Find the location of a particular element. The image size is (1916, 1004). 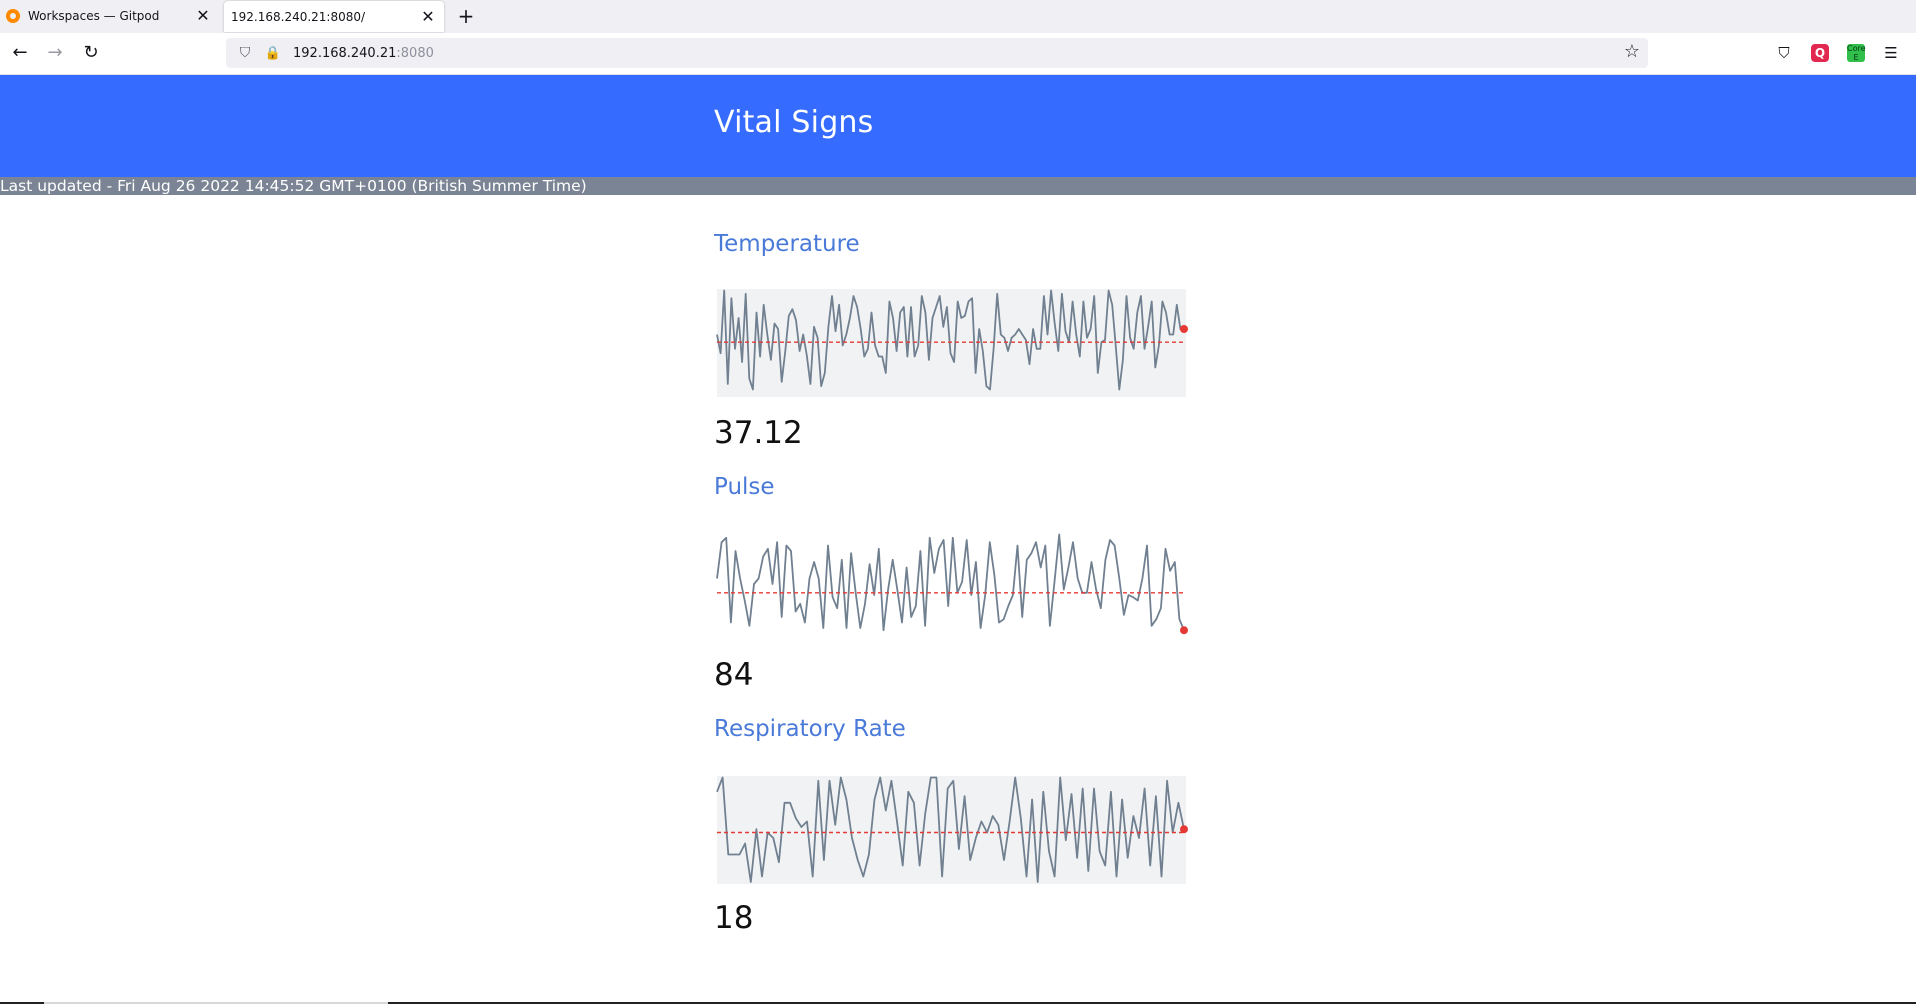

pulse-value: 84 is located at coordinates (734, 675).